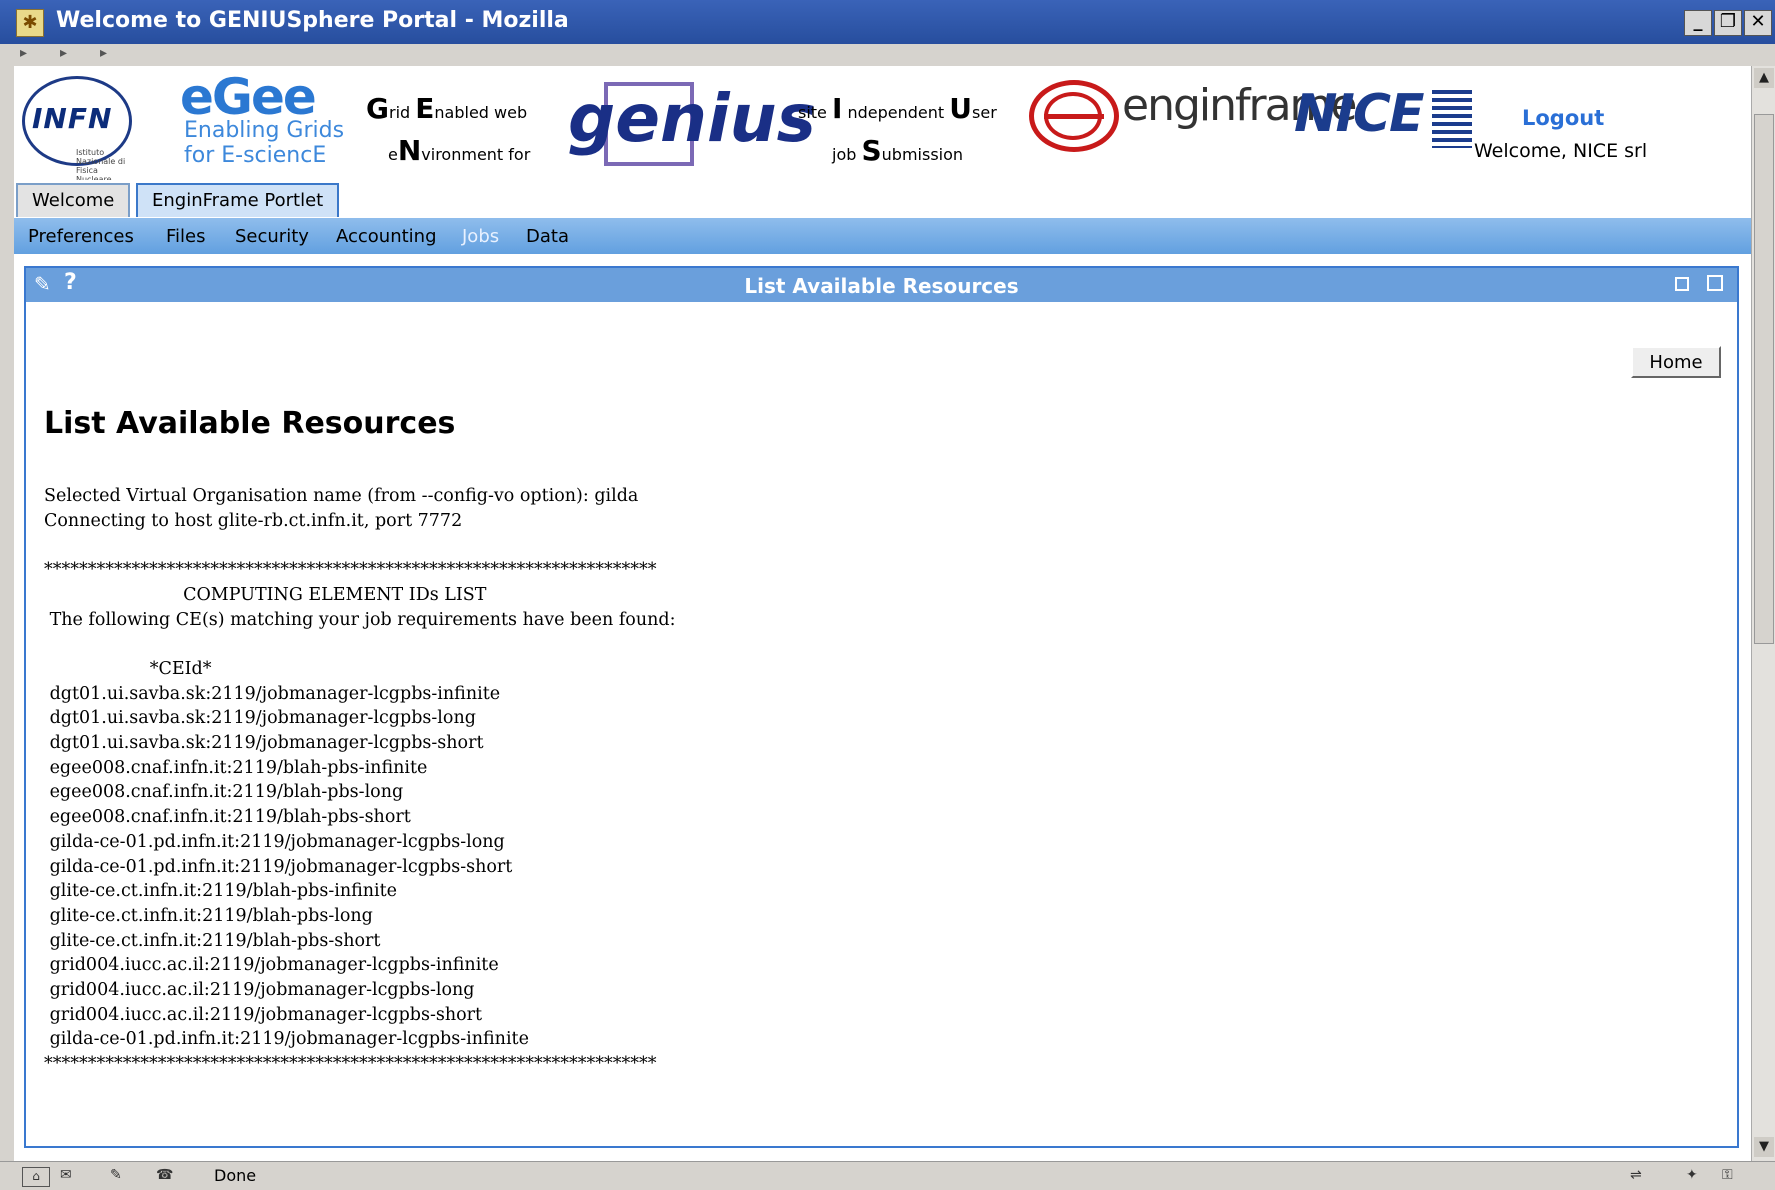 The height and width of the screenshot is (1190, 1775). What do you see at coordinates (386, 236) in the screenshot?
I see `menu-item-accounting: Accounting` at bounding box center [386, 236].